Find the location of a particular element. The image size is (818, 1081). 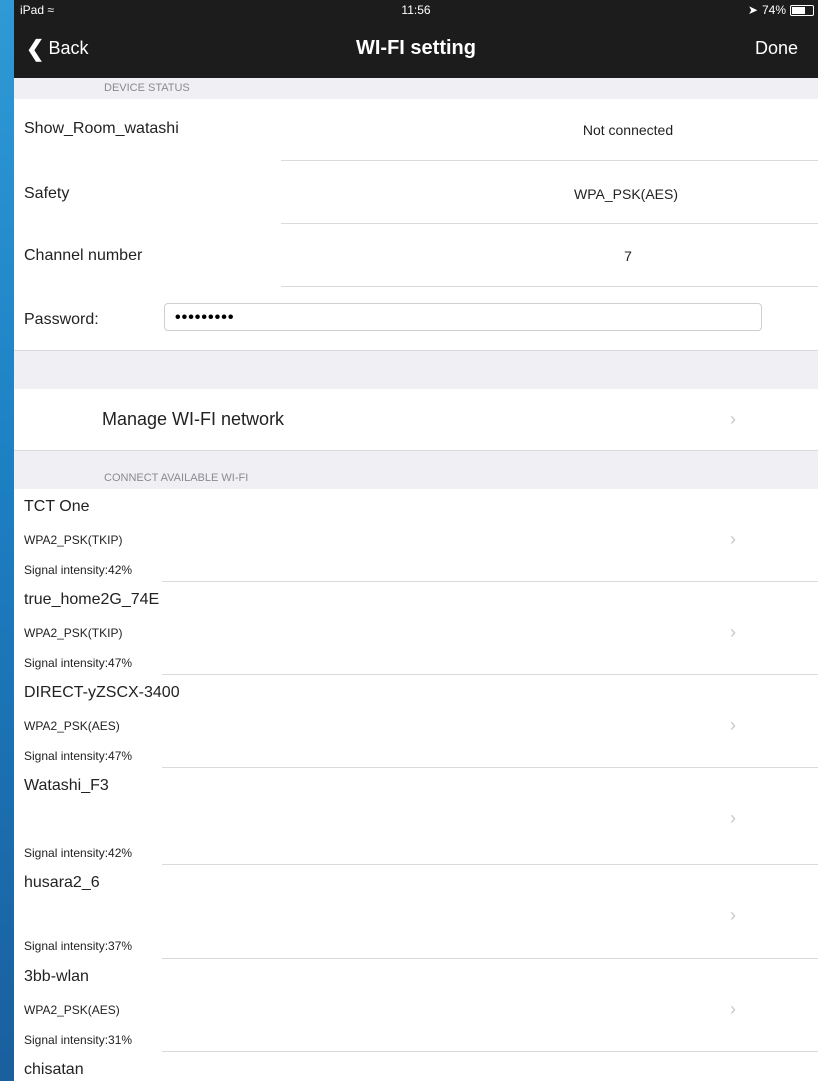

network-signal: Signal intensity:37% is located at coordinates (78, 946).